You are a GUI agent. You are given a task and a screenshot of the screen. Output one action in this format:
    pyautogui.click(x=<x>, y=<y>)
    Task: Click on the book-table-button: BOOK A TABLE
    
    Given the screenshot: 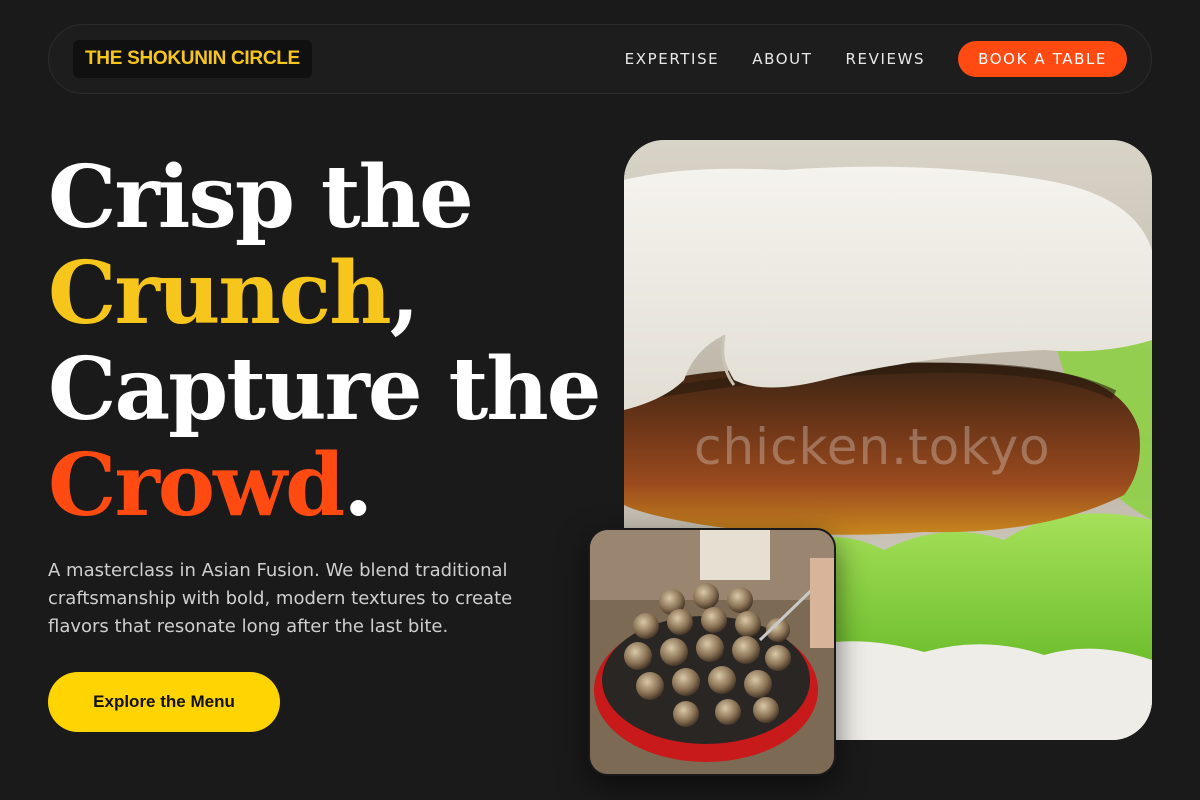 What is the action you would take?
    pyautogui.click(x=1042, y=59)
    